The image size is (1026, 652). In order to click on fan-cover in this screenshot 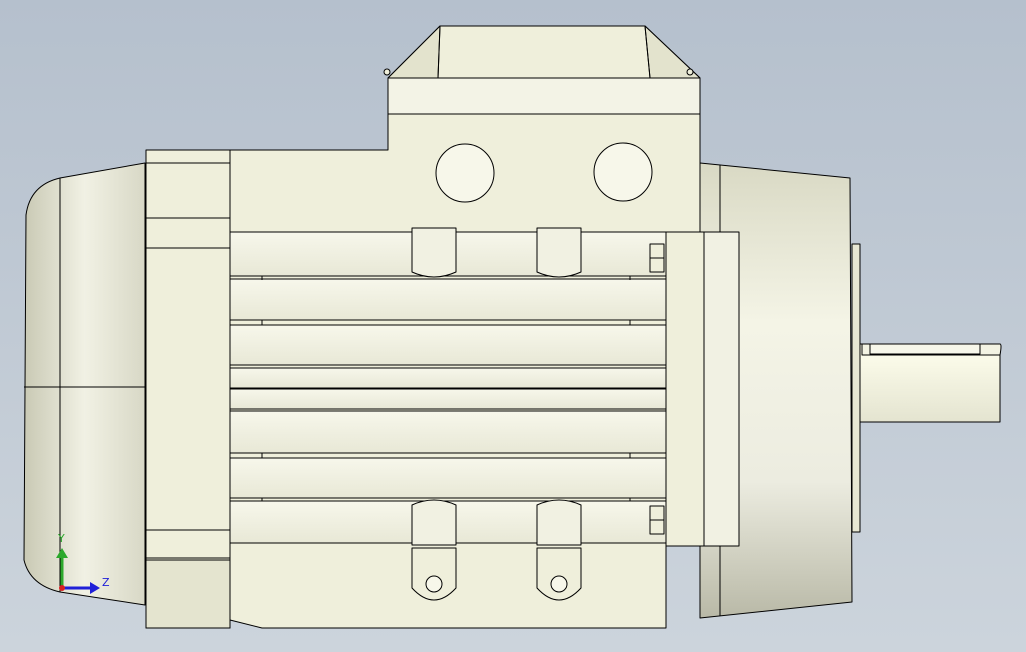, I will do `click(84, 384)`.